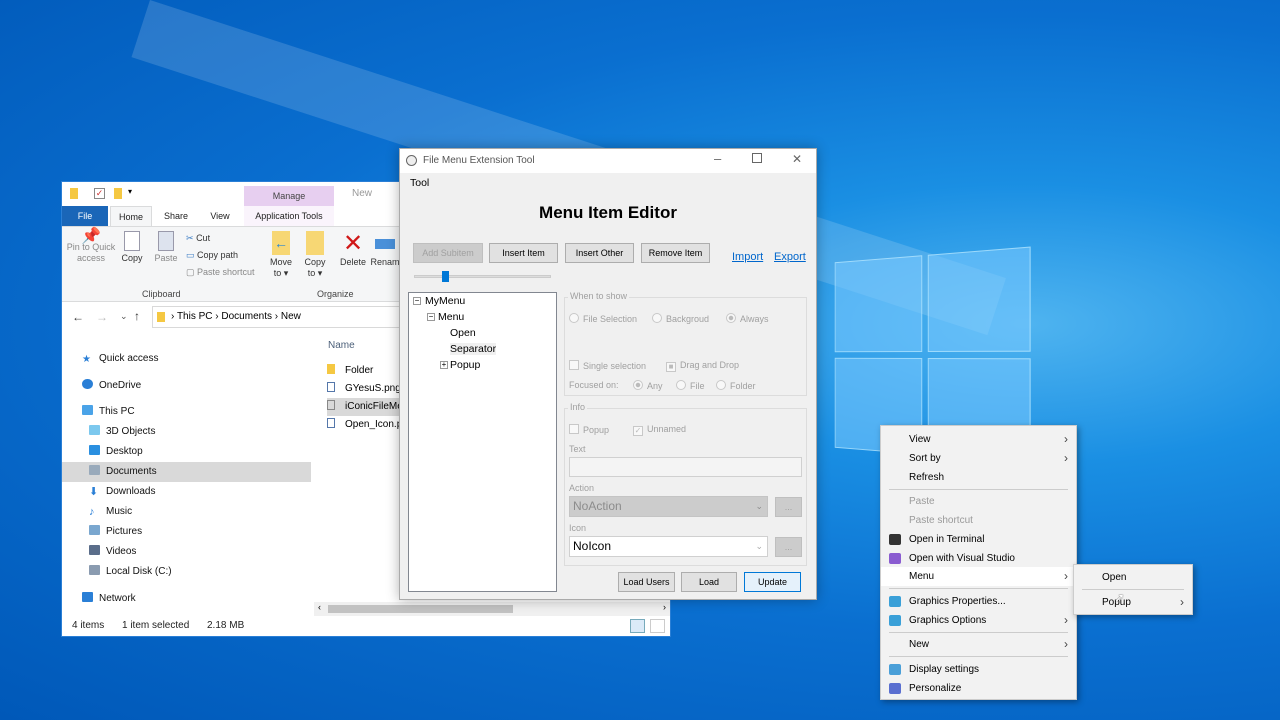 This screenshot has width=1280, height=720. I want to click on load-users-button: Load Users, so click(646, 582).